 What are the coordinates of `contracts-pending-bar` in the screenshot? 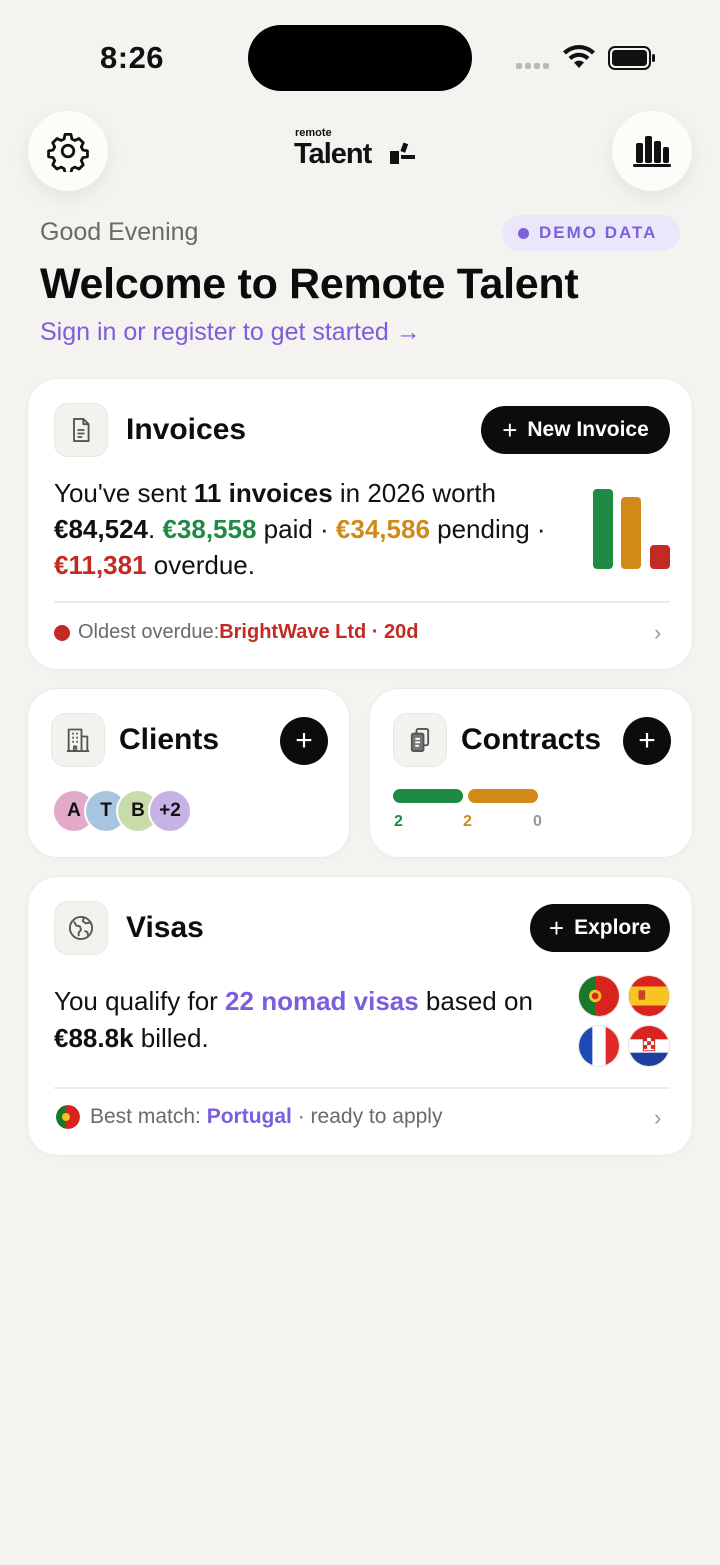 It's located at (503, 796).